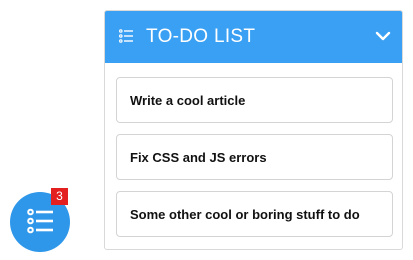 The image size is (413, 260). I want to click on notification-badge: 3, so click(59, 196).